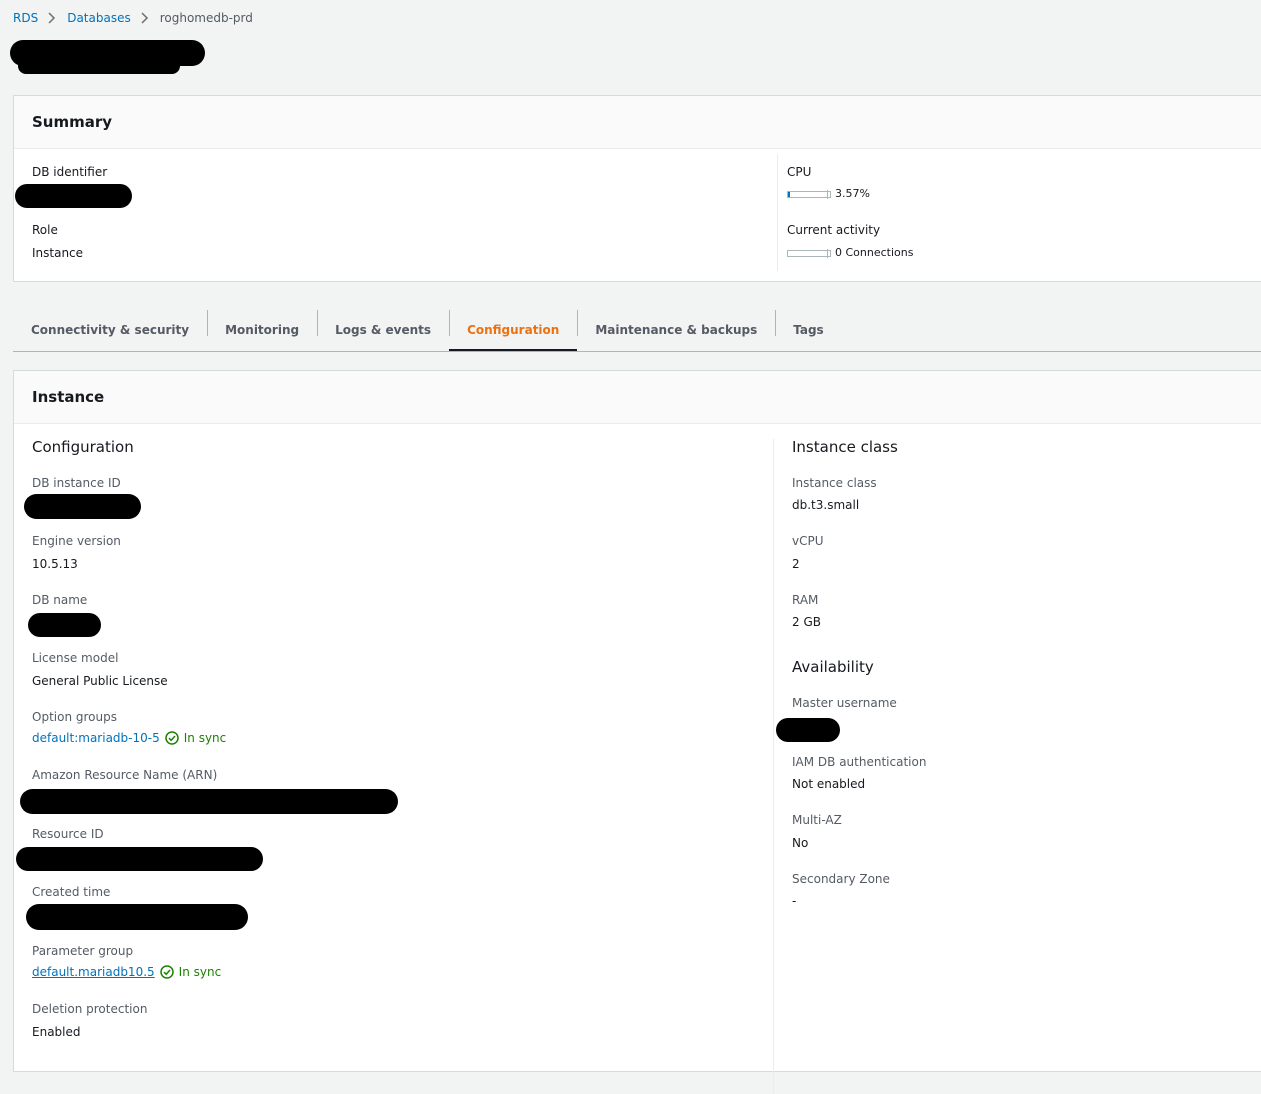  Describe the element at coordinates (844, 703) in the screenshot. I see `master-username-label: Master username` at that location.